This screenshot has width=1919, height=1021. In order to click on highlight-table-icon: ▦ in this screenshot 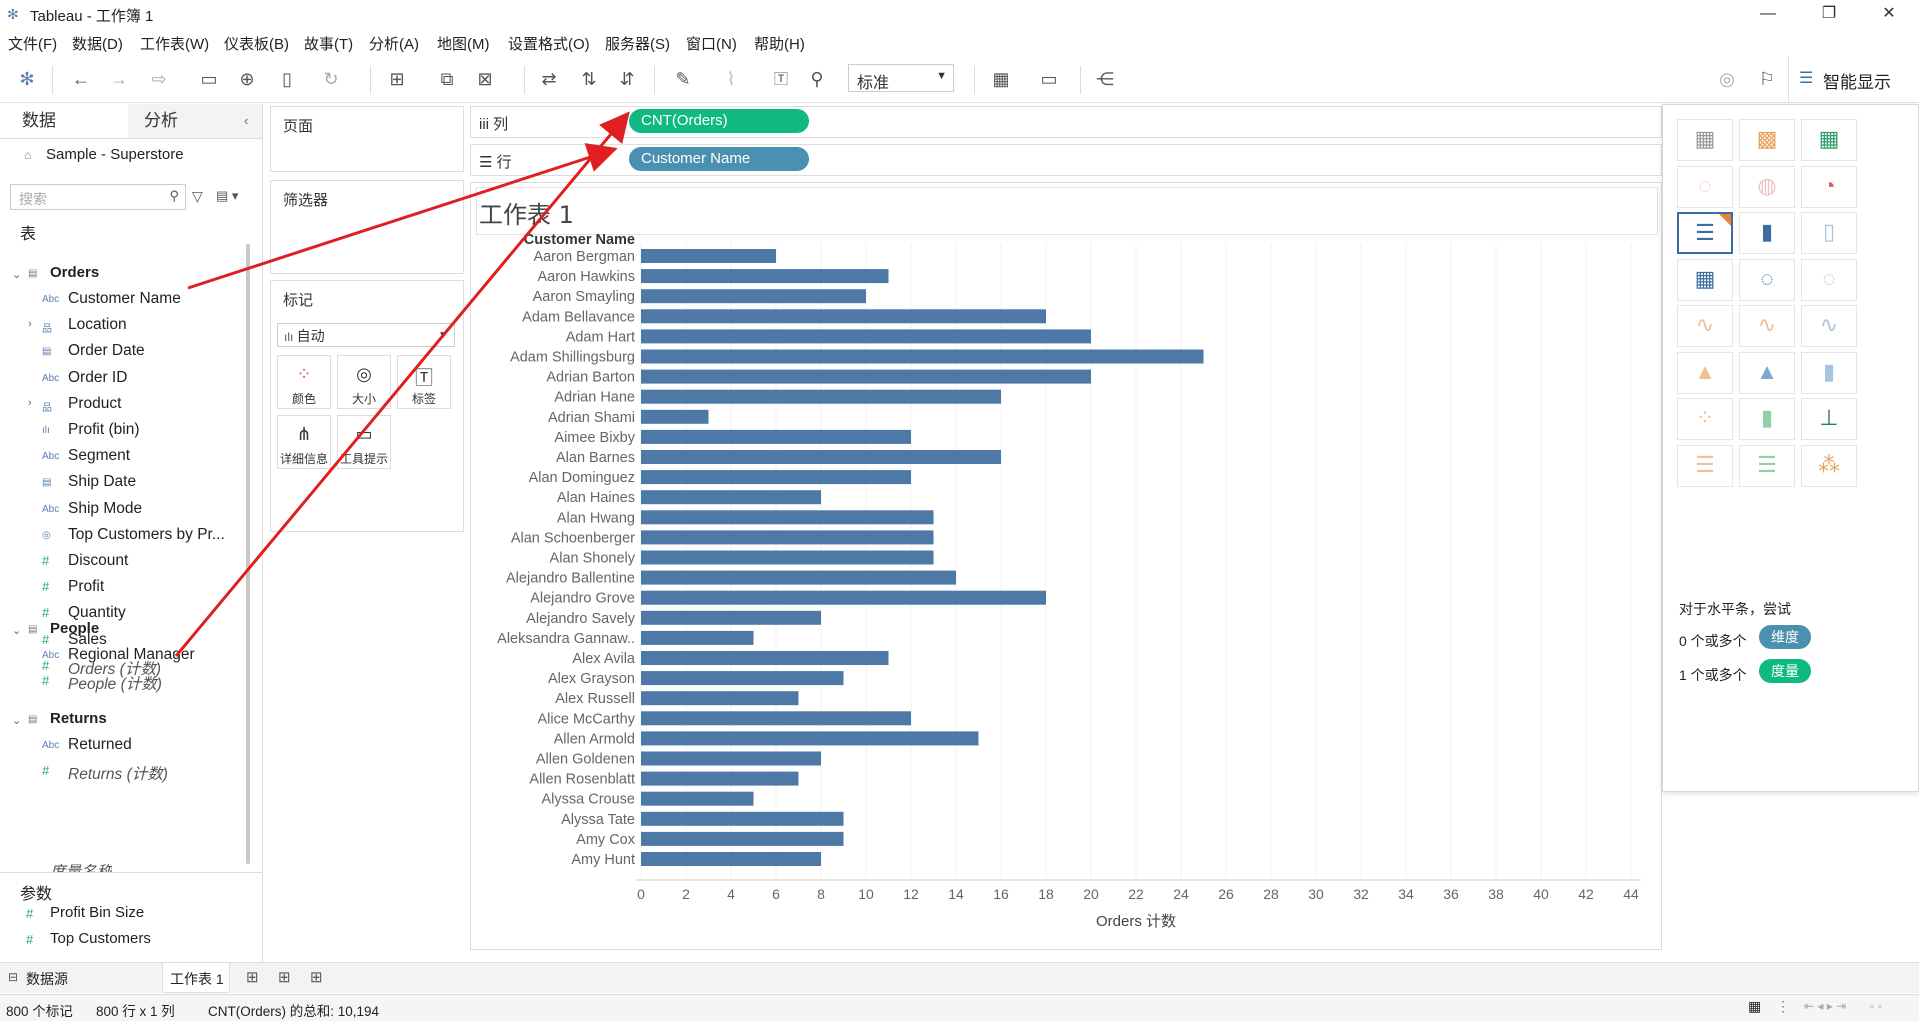, I will do `click(1829, 140)`.